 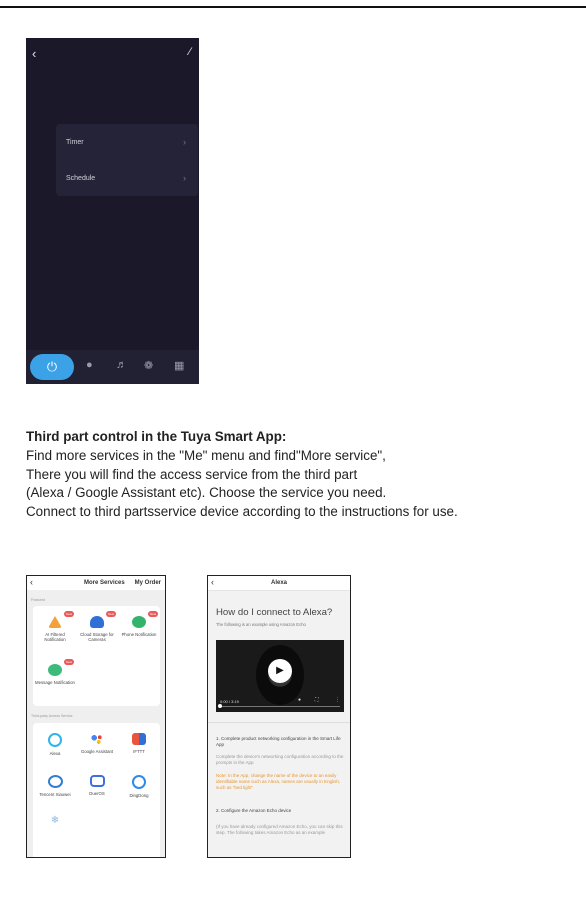 What do you see at coordinates (89, 365) in the screenshot?
I see `bulb-icon: ●` at bounding box center [89, 365].